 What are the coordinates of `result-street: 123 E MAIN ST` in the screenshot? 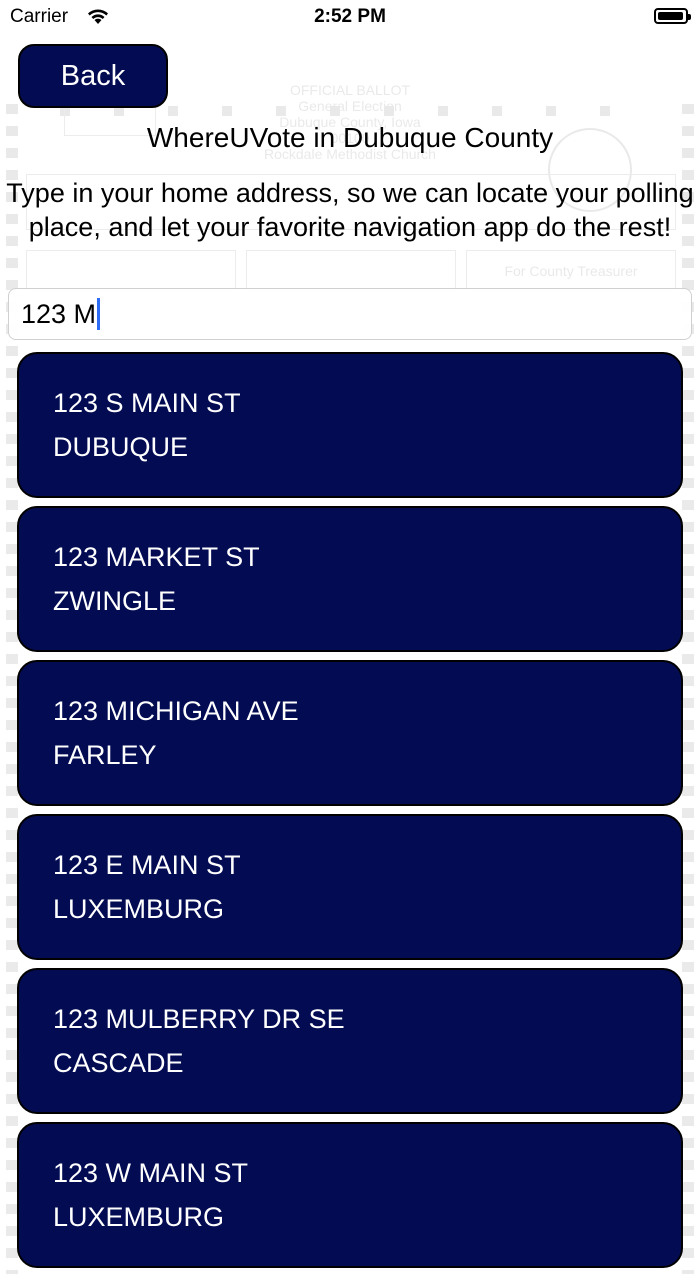 It's located at (147, 865).